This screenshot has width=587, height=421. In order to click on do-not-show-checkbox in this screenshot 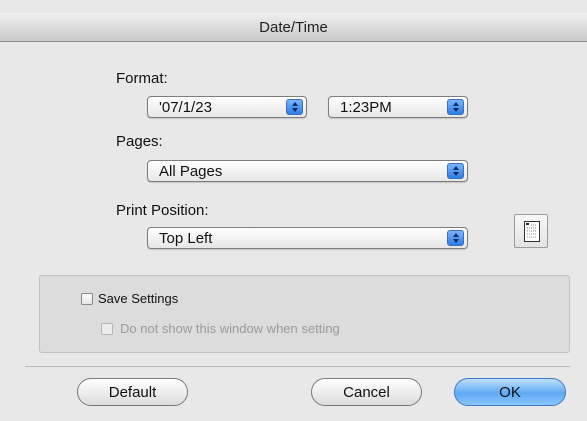, I will do `click(107, 329)`.